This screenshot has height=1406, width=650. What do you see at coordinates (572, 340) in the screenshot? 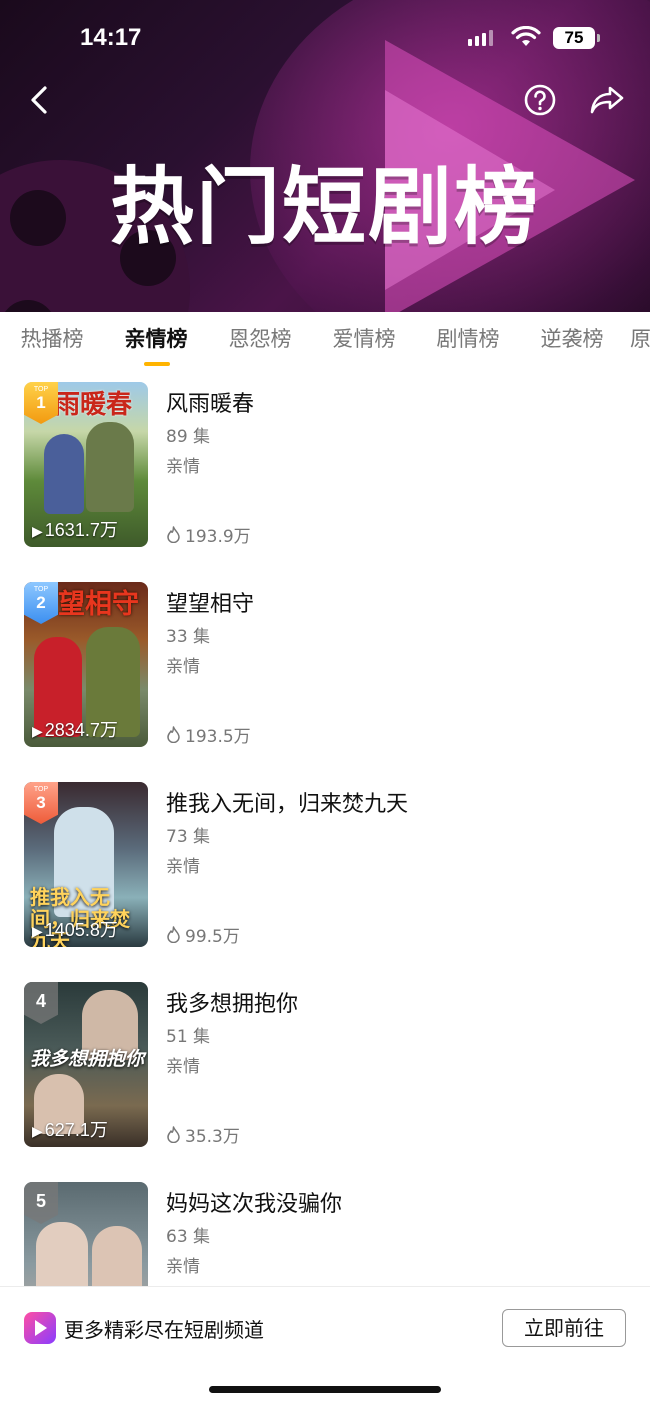
I see `tab-comeback: 逆袭榜` at bounding box center [572, 340].